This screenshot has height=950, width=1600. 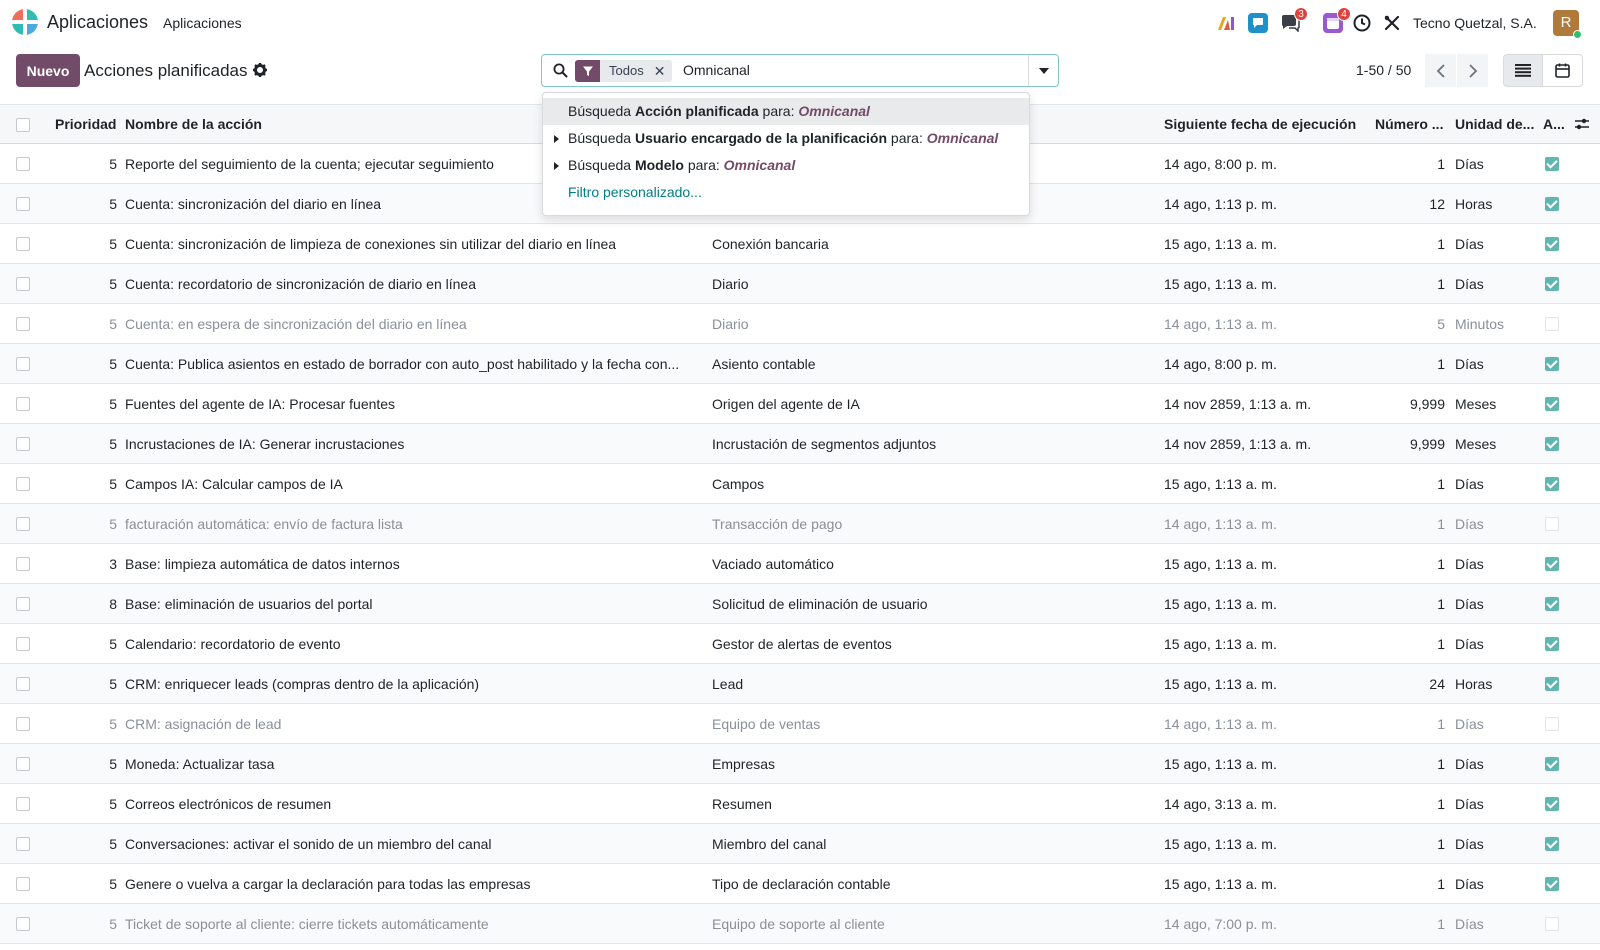 I want to click on cell-interval-unit: Meses, so click(x=1476, y=403).